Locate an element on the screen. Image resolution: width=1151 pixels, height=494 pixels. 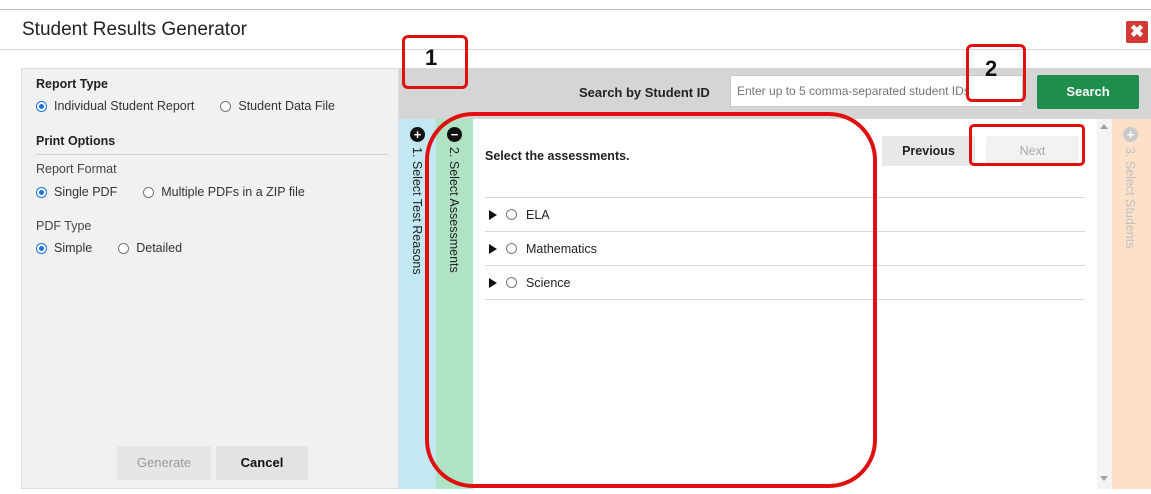
scrollbar is located at coordinates (1104, 304).